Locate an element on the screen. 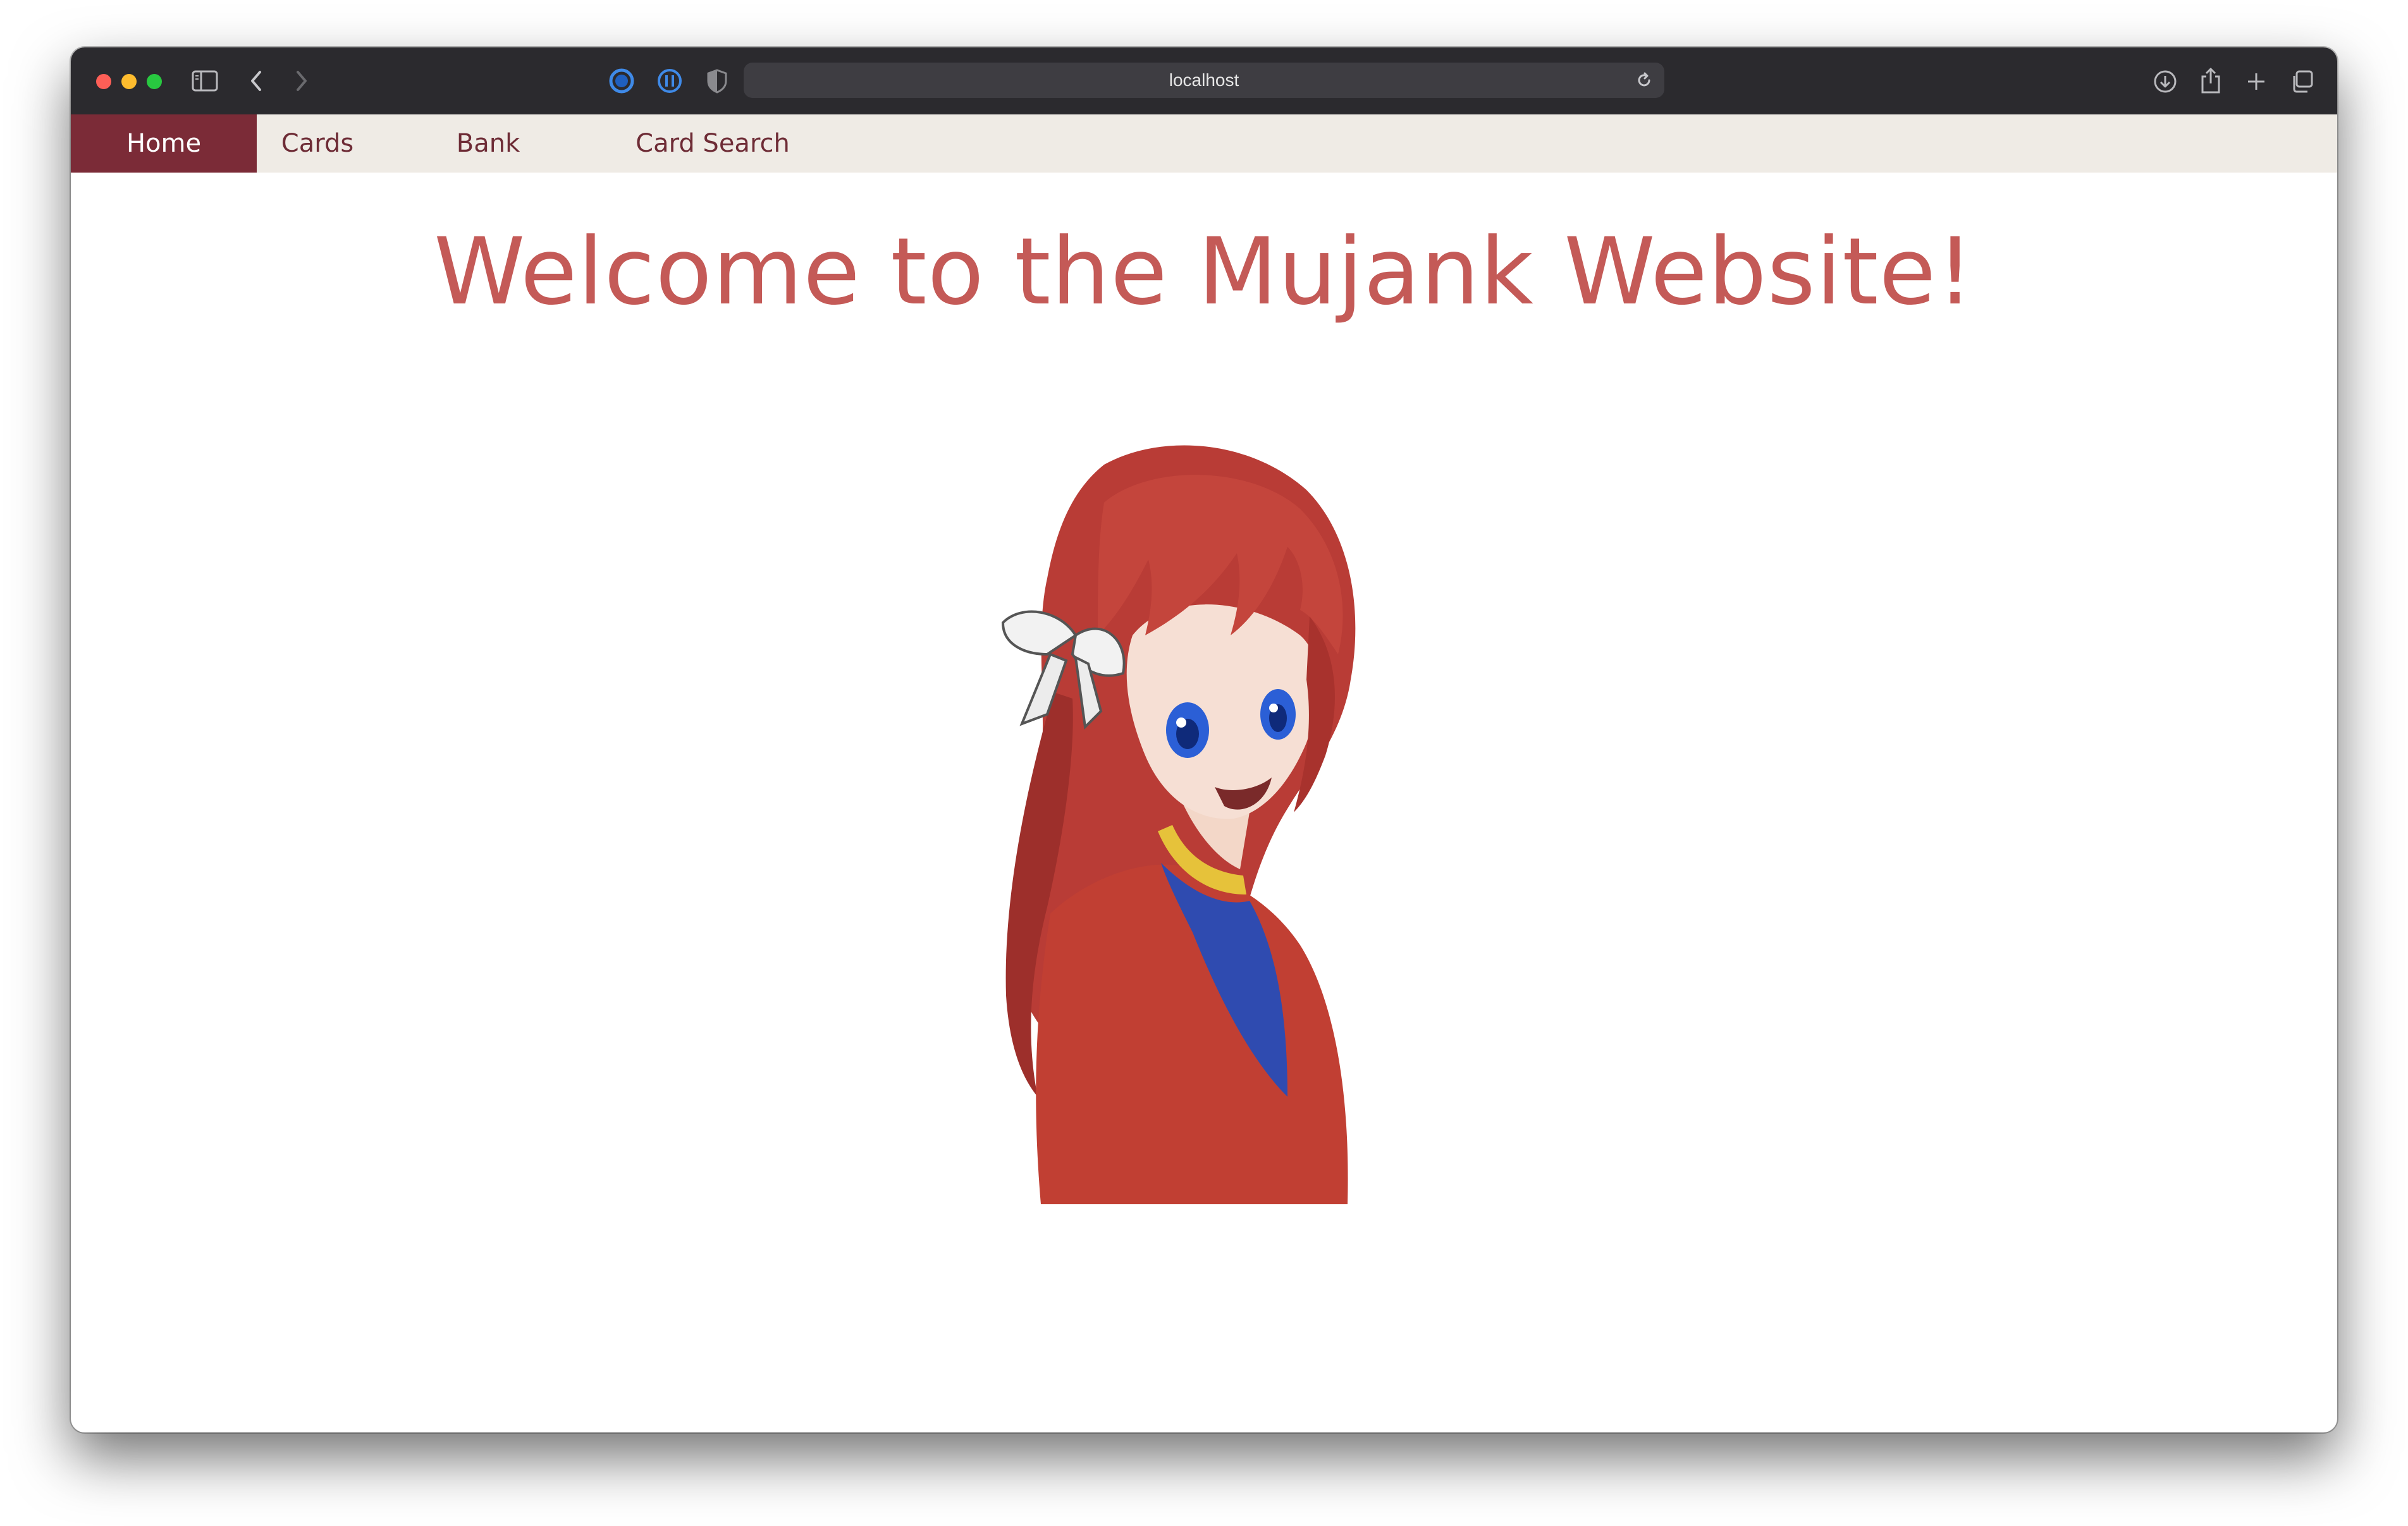 This screenshot has height=1526, width=2408. close-window-button is located at coordinates (103, 81).